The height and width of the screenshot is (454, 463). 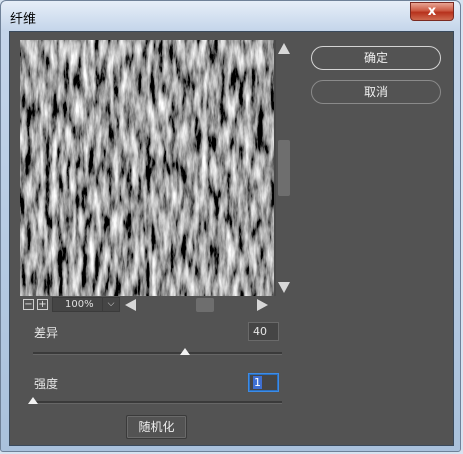 I want to click on zoom-in-button: +, so click(x=42, y=304).